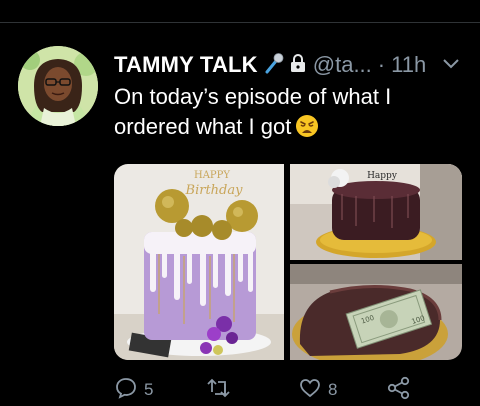 The image size is (480, 406). Describe the element at coordinates (289, 390) in the screenshot. I see `tweet-actions: 5 8` at that location.